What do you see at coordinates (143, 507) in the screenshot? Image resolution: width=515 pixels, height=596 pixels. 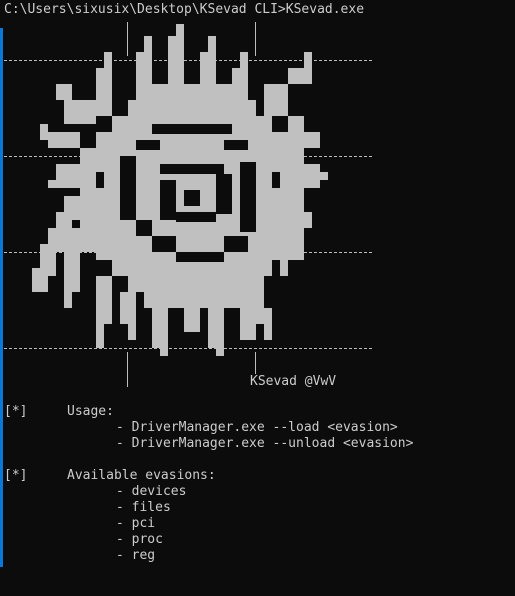 I see `evasion-item-text: - files` at bounding box center [143, 507].